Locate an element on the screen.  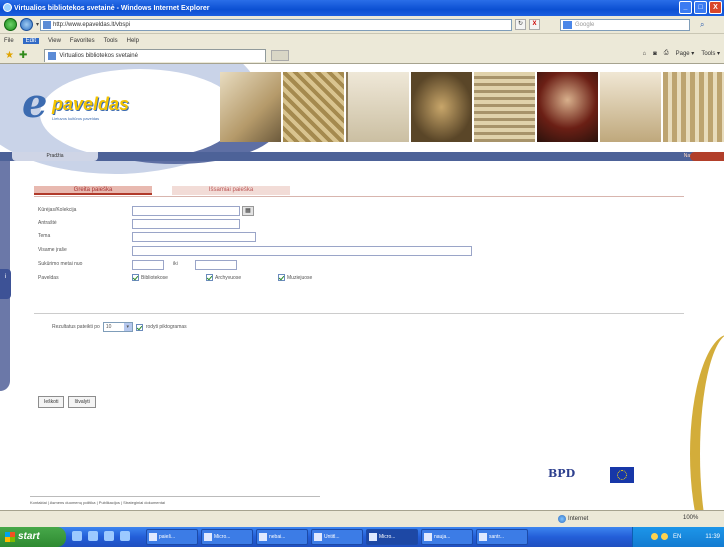
thumbnails-label: rodyti piktogramas is located at coordinates (166, 327).